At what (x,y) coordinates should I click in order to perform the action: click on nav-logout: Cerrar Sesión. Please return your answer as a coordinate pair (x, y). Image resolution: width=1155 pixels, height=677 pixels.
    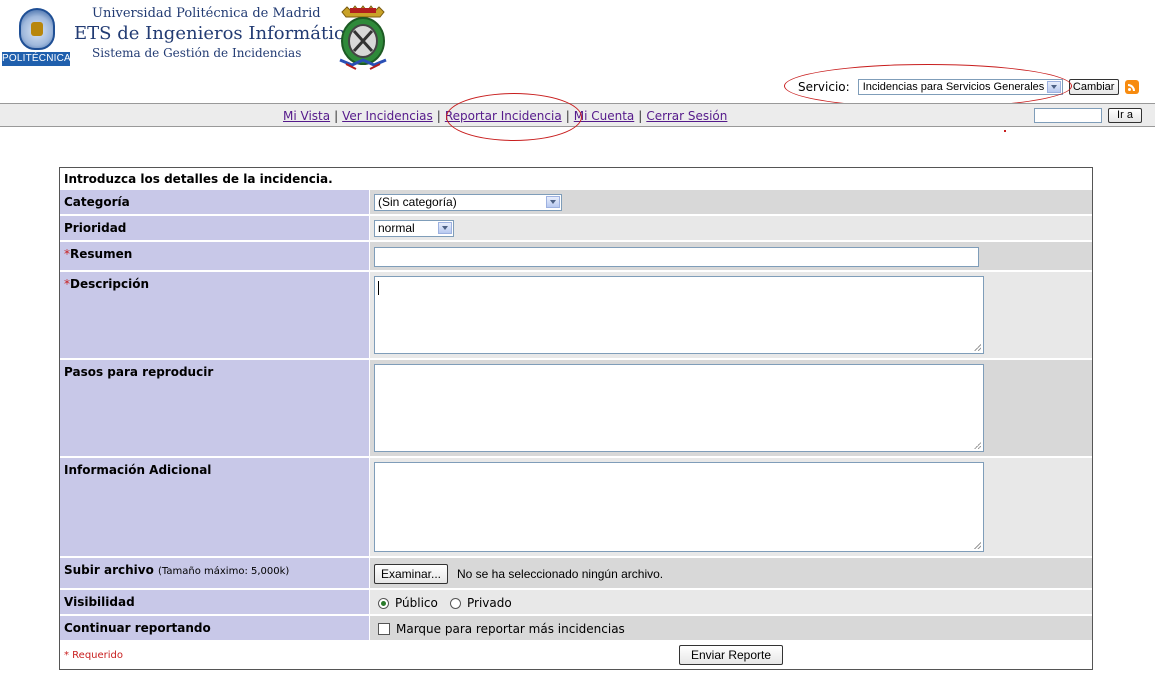
    Looking at the image, I should click on (686, 116).